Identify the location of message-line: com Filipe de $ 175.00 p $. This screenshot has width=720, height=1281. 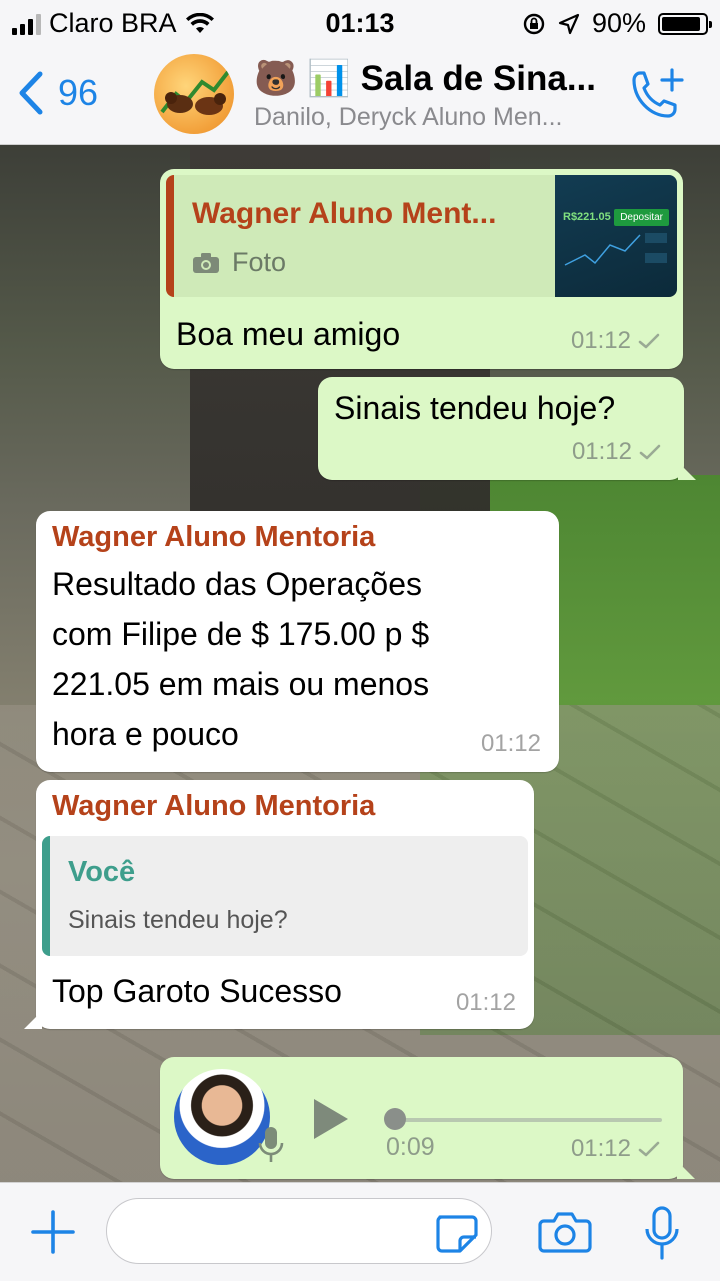
(241, 634).